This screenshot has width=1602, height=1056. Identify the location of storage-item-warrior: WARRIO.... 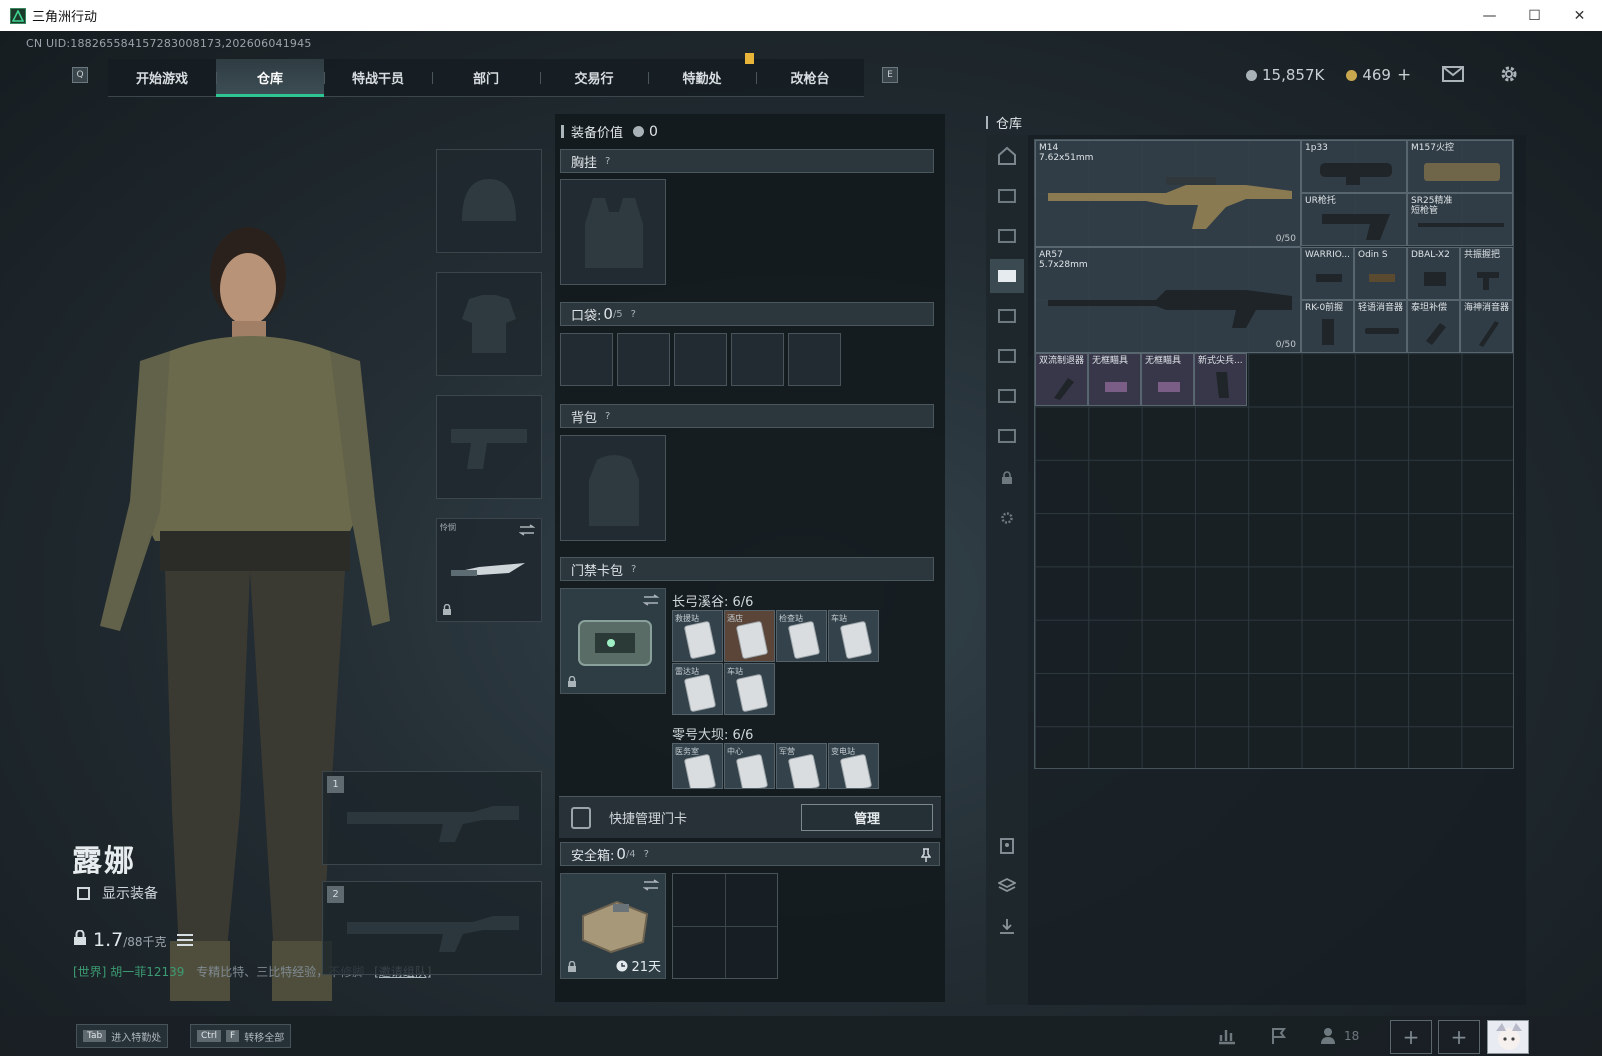
(1327, 273).